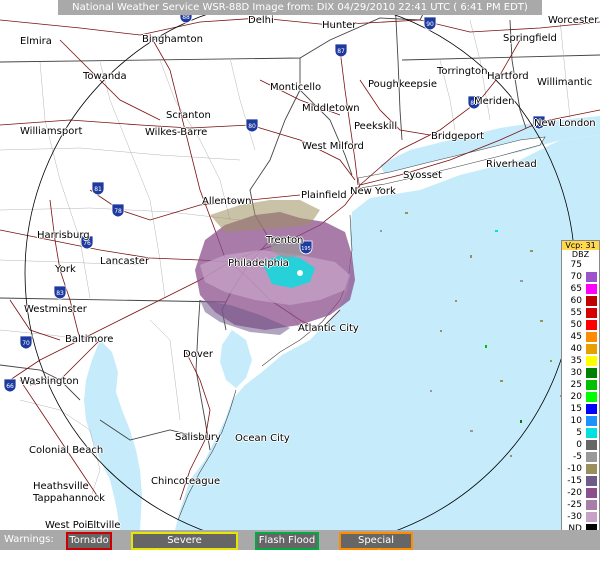 Image resolution: width=600 pixels, height=562 pixels. I want to click on city-label: Willimantic, so click(565, 82).